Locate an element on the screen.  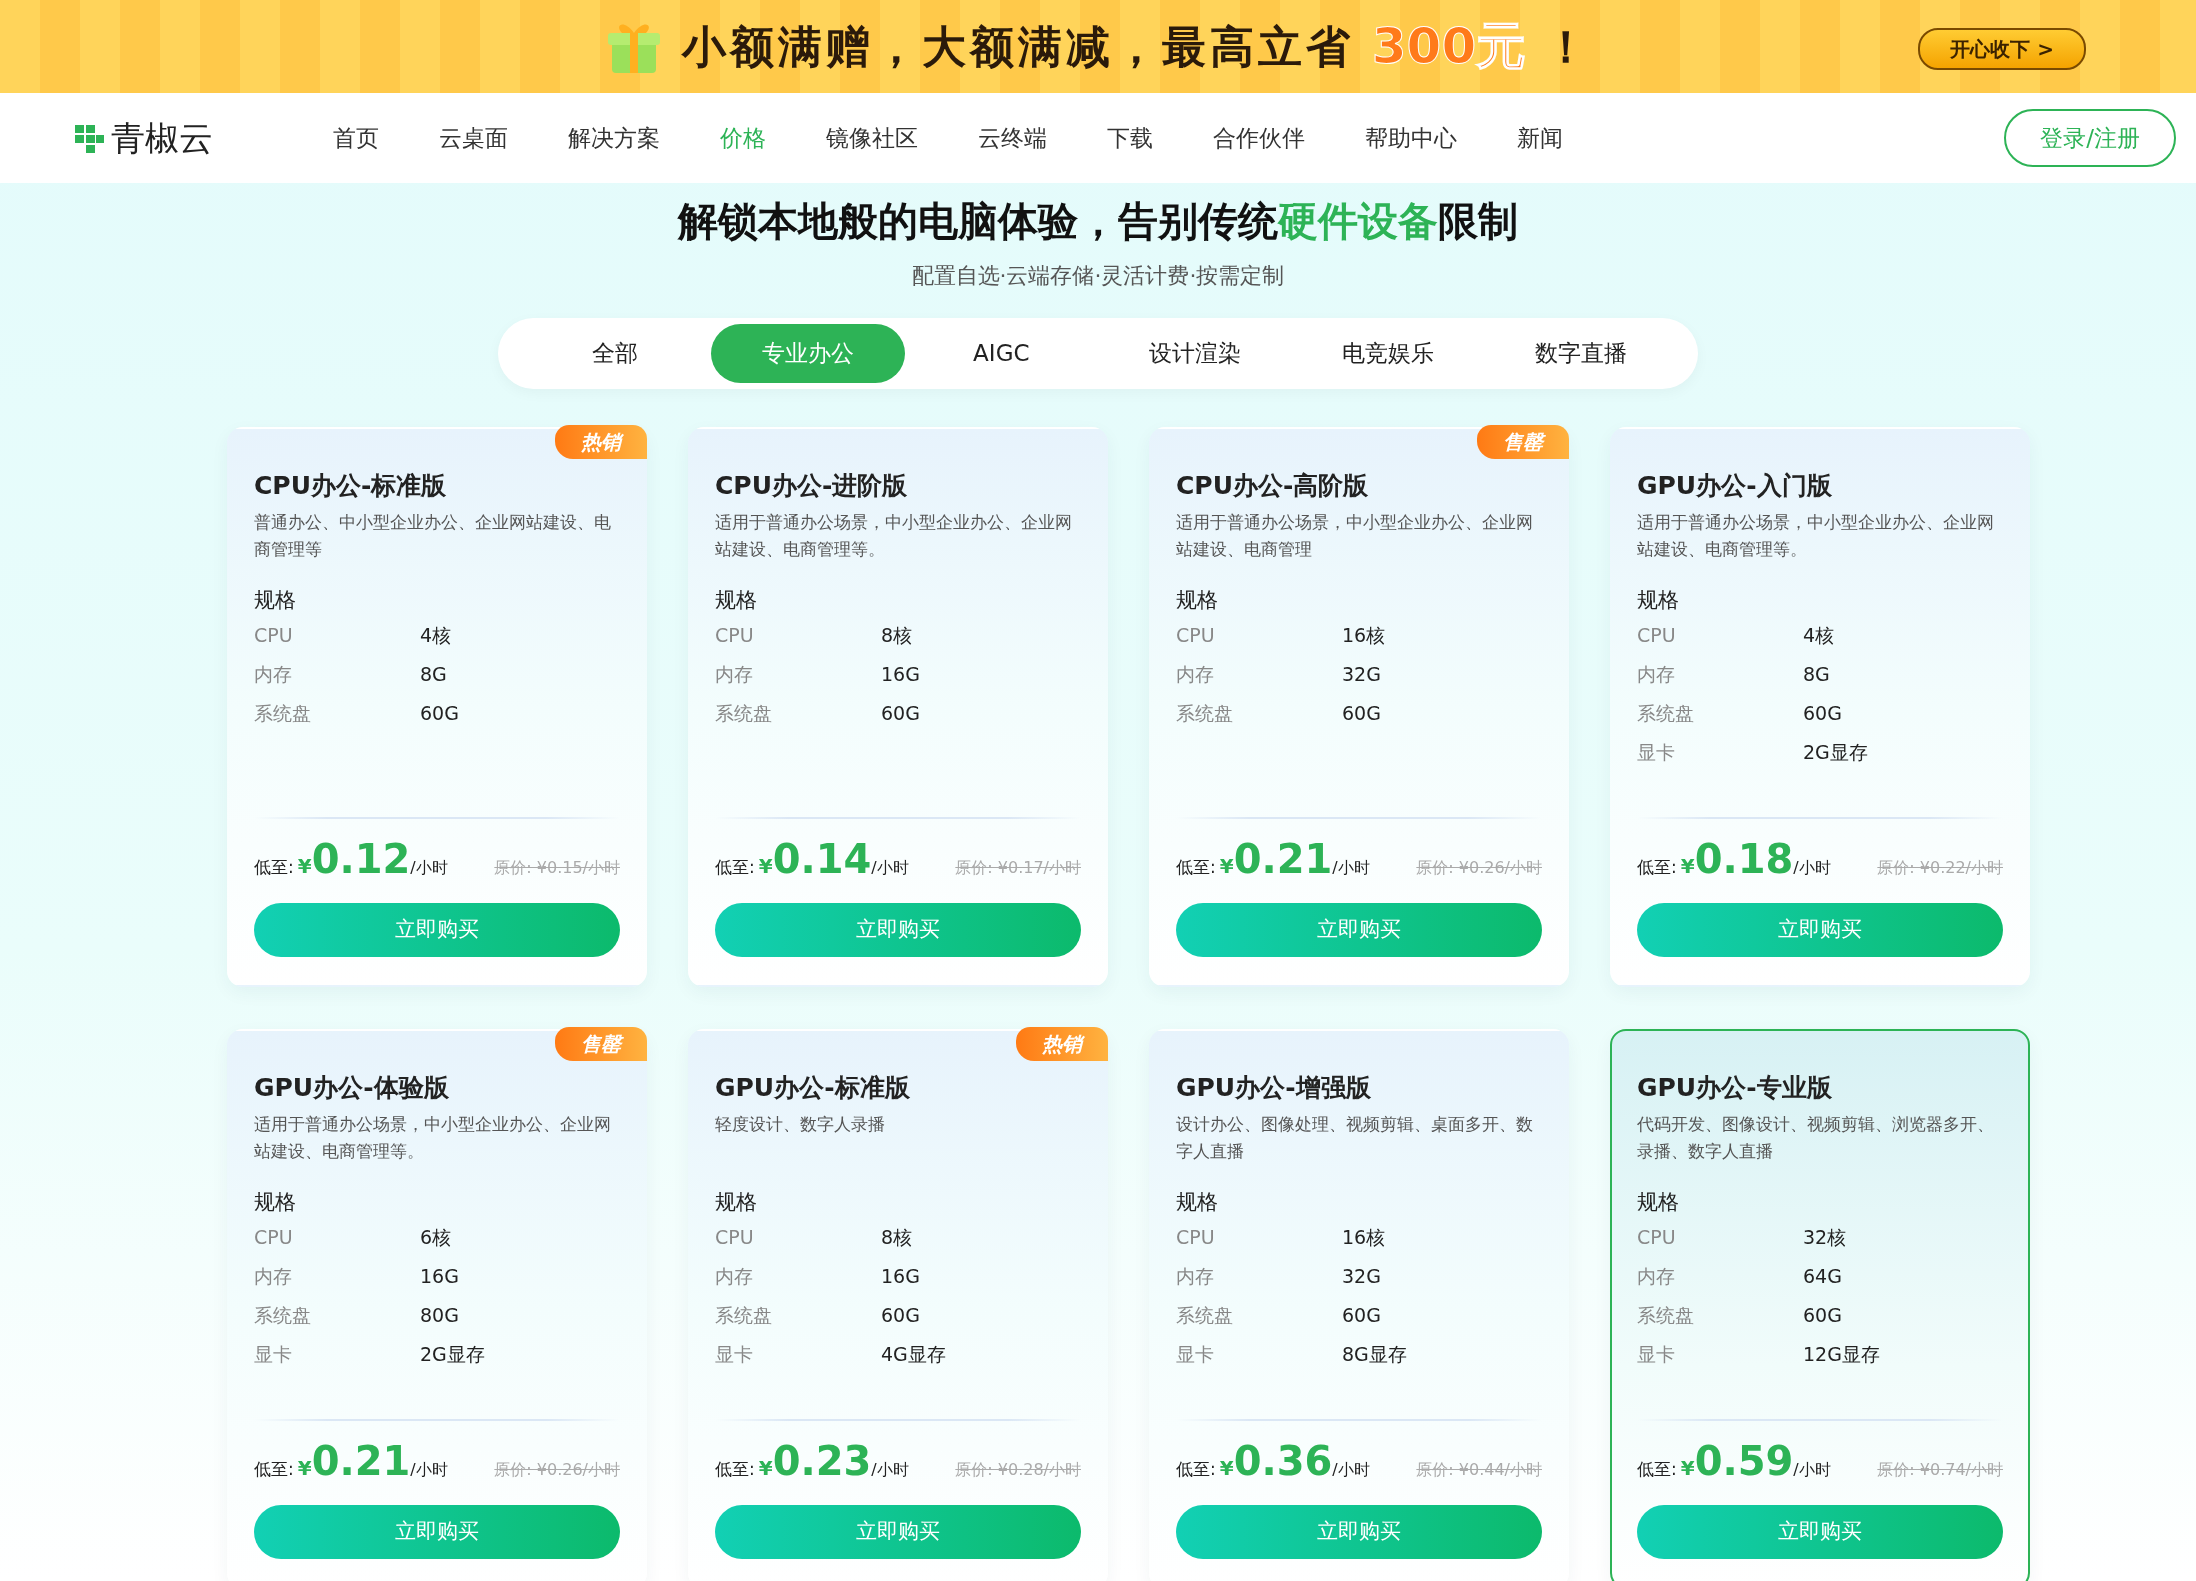
nav-link: 云桌面 is located at coordinates (473, 138).